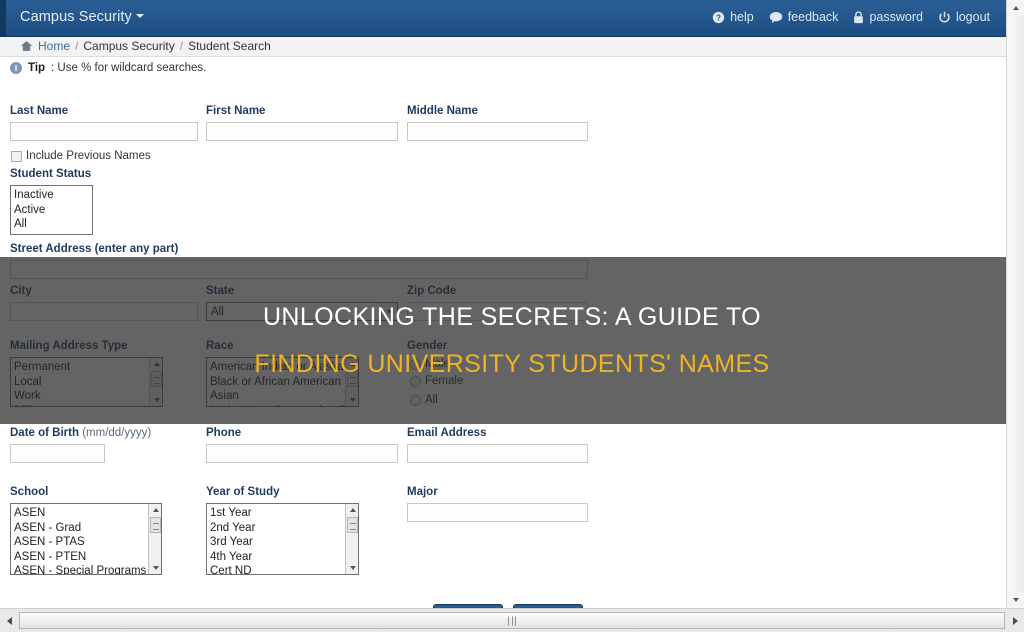 The image size is (1024, 632). What do you see at coordinates (86, 569) in the screenshot?
I see `list-item: ASEN - Special Programs` at bounding box center [86, 569].